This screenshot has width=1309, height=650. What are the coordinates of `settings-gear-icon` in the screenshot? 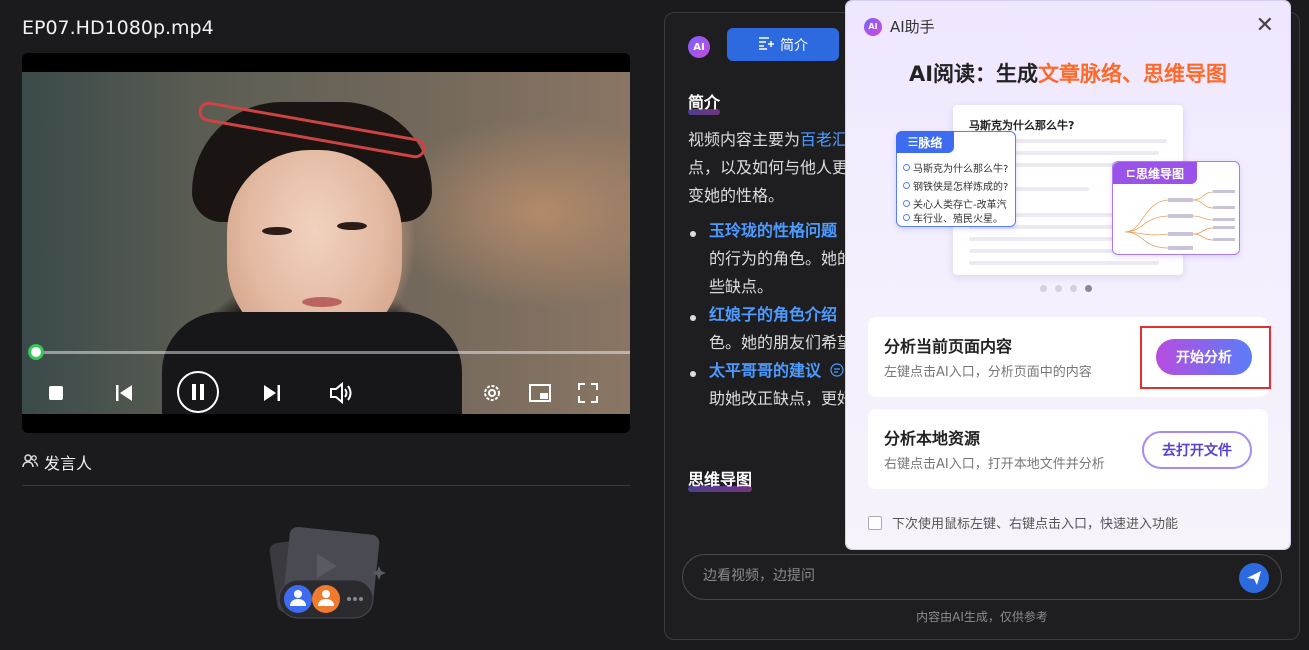 It's located at (492, 393).